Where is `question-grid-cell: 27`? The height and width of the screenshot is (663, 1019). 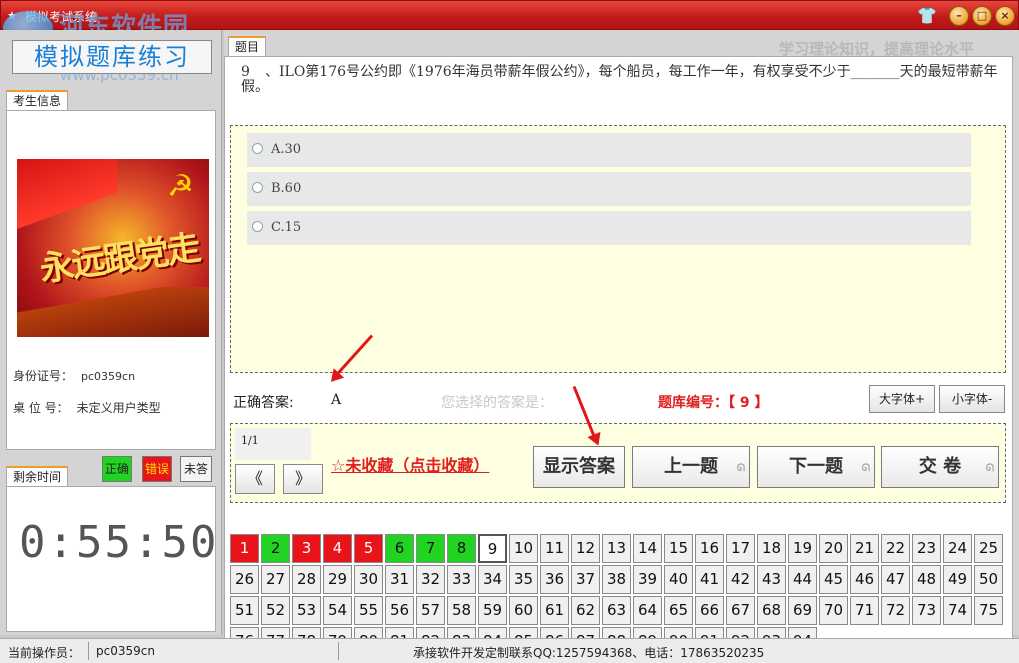
question-grid-cell: 27 is located at coordinates (275, 579).